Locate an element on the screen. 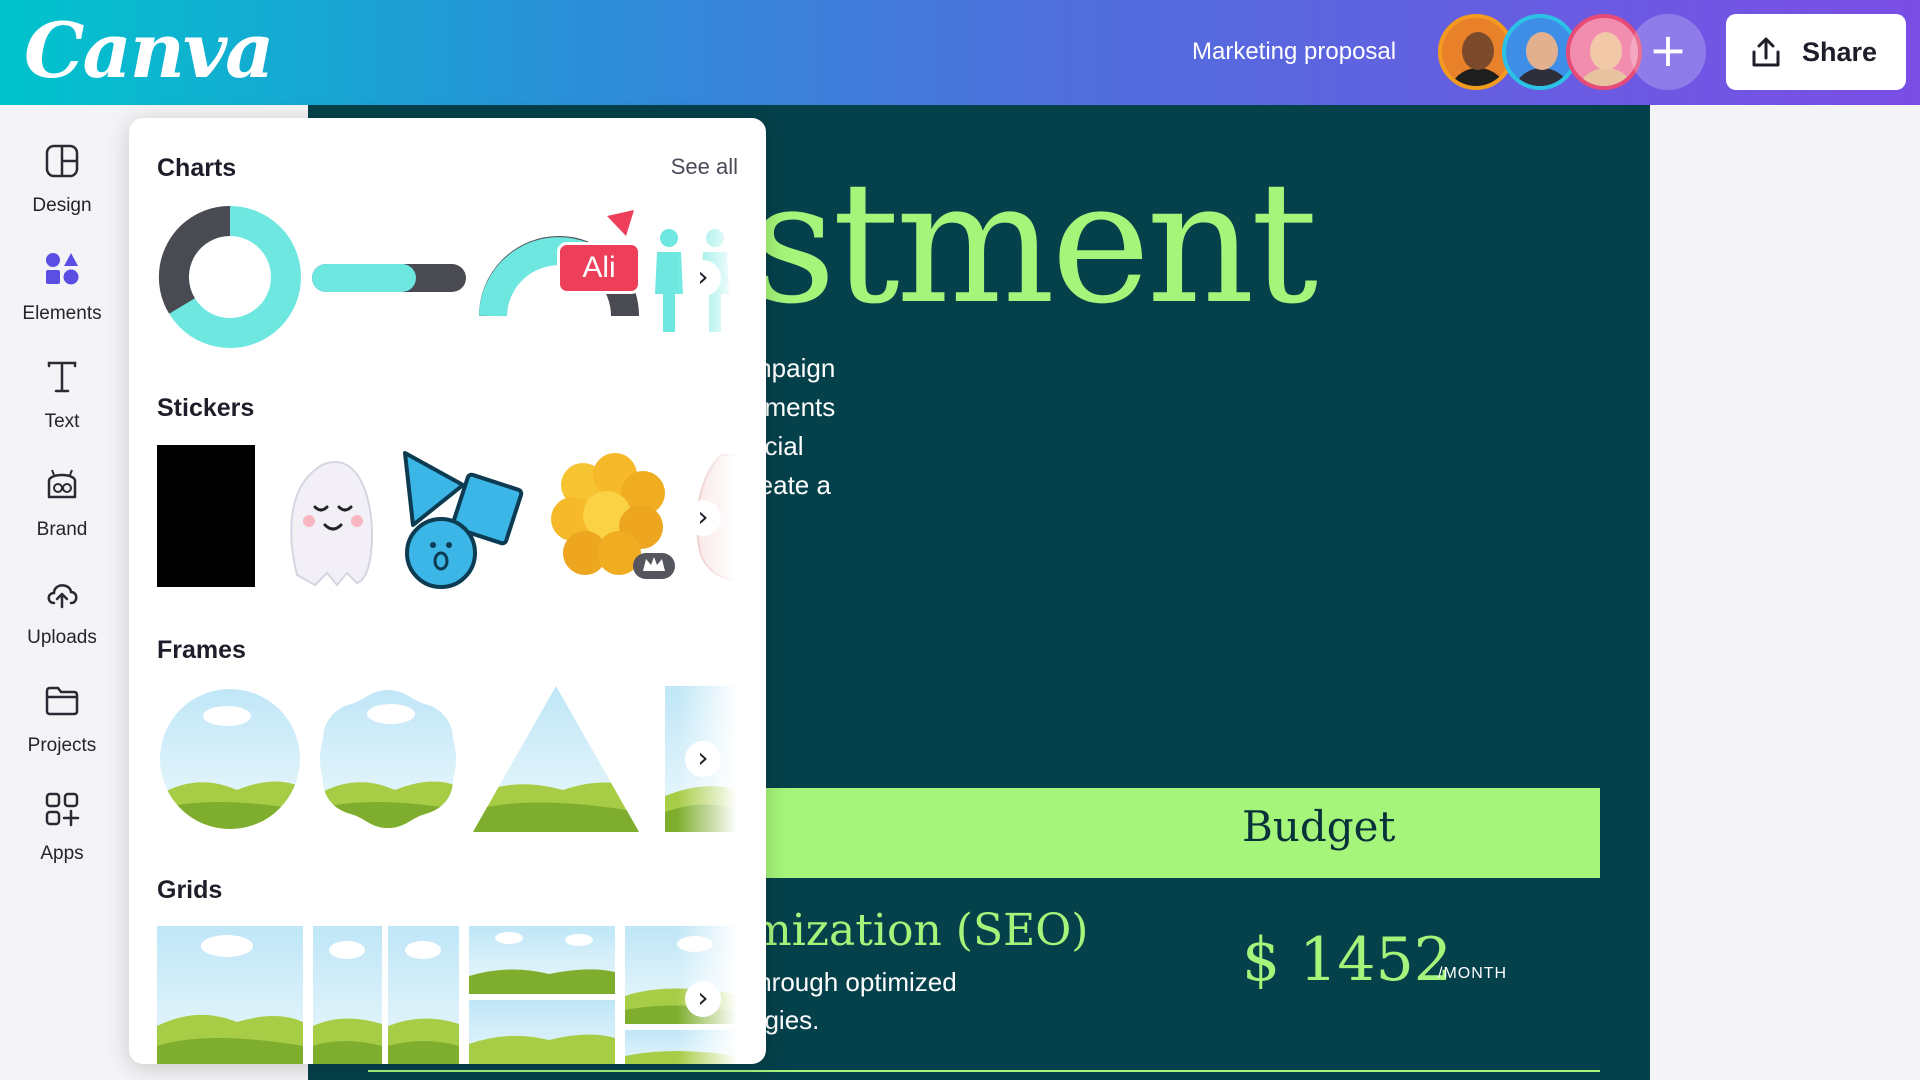 The height and width of the screenshot is (1080, 1920). rail-item-apps: Apps is located at coordinates (62, 823).